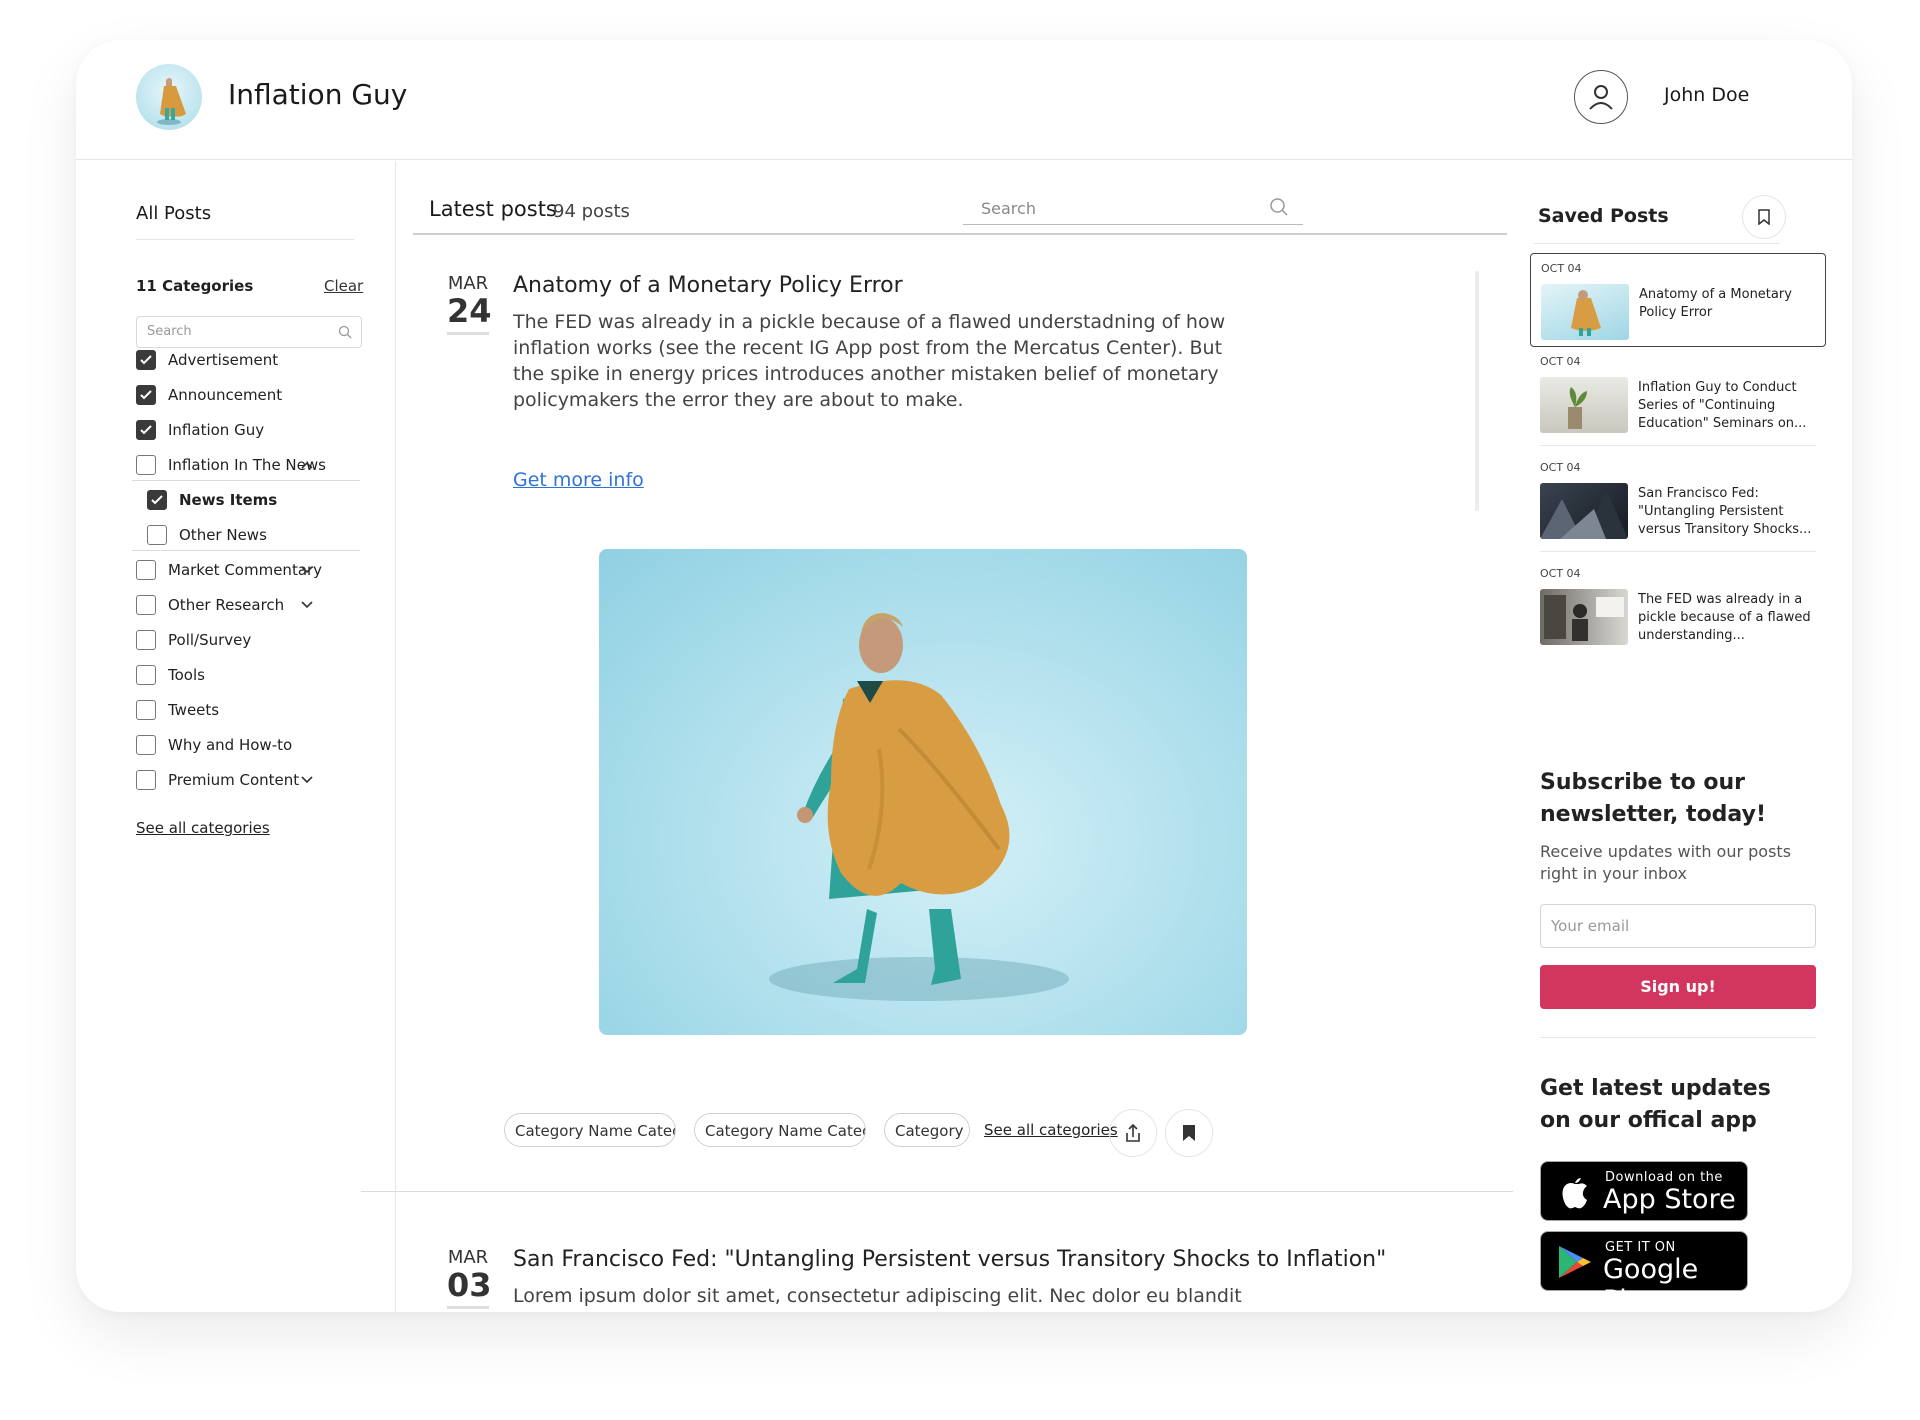  I want to click on category-tools: Tools, so click(170, 675).